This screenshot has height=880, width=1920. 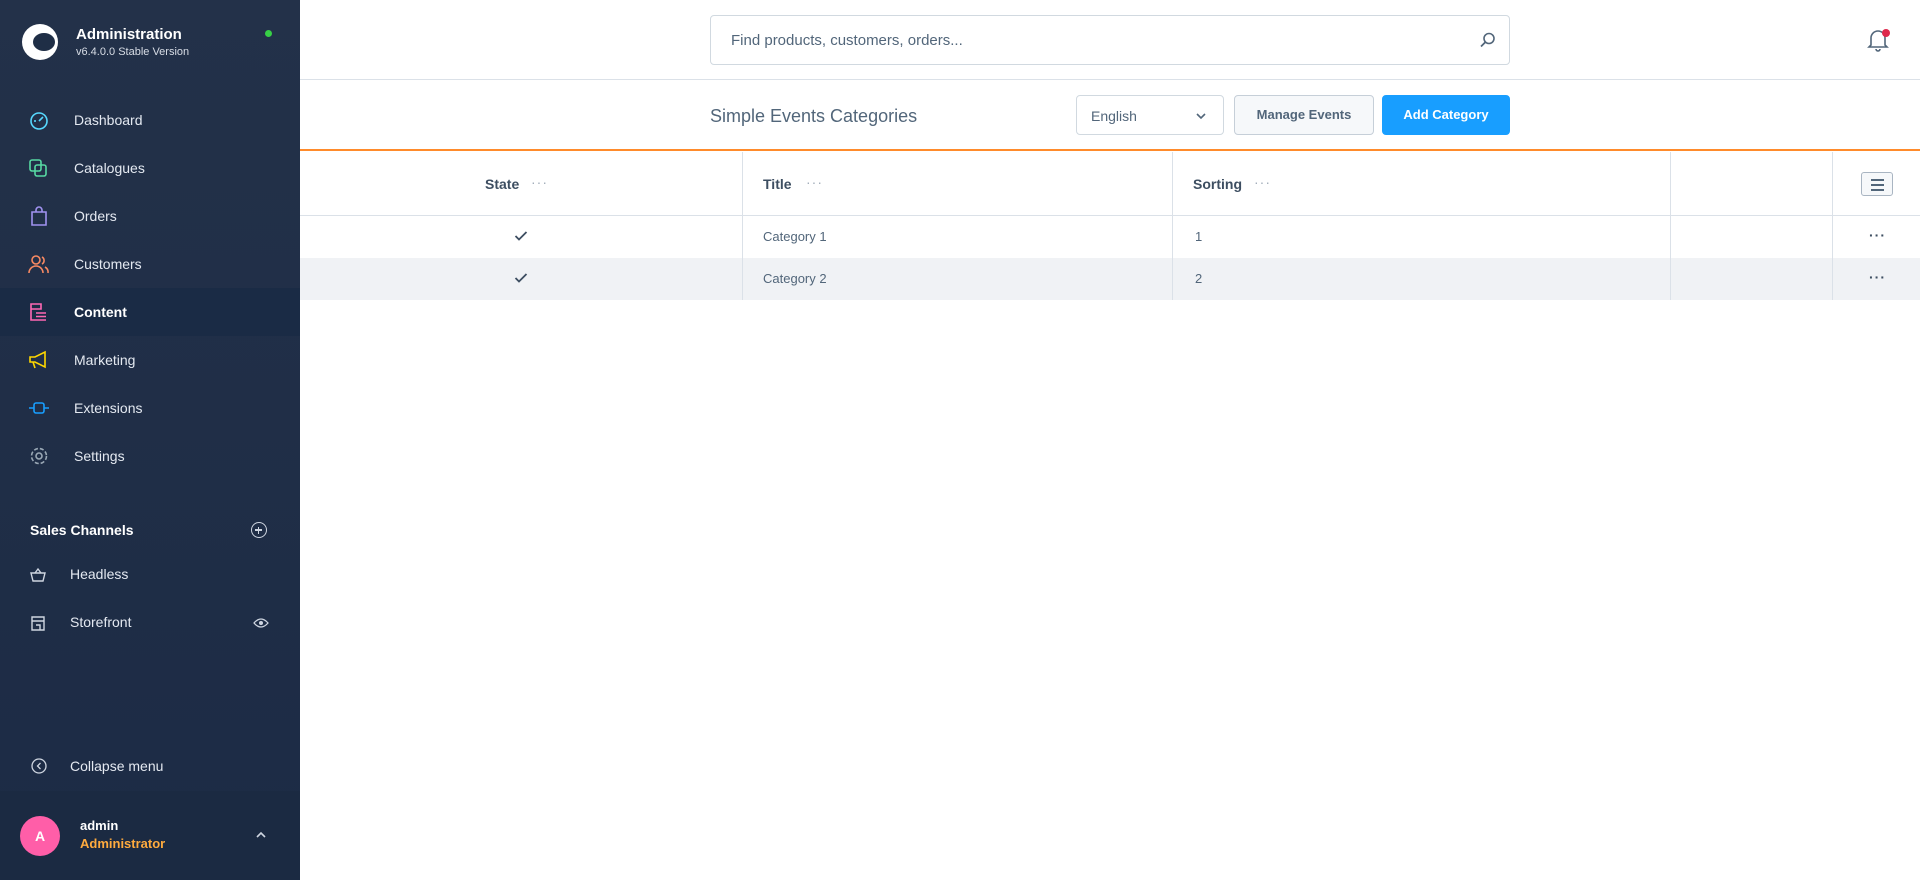 I want to click on sorting-cell: 2, so click(x=1421, y=279).